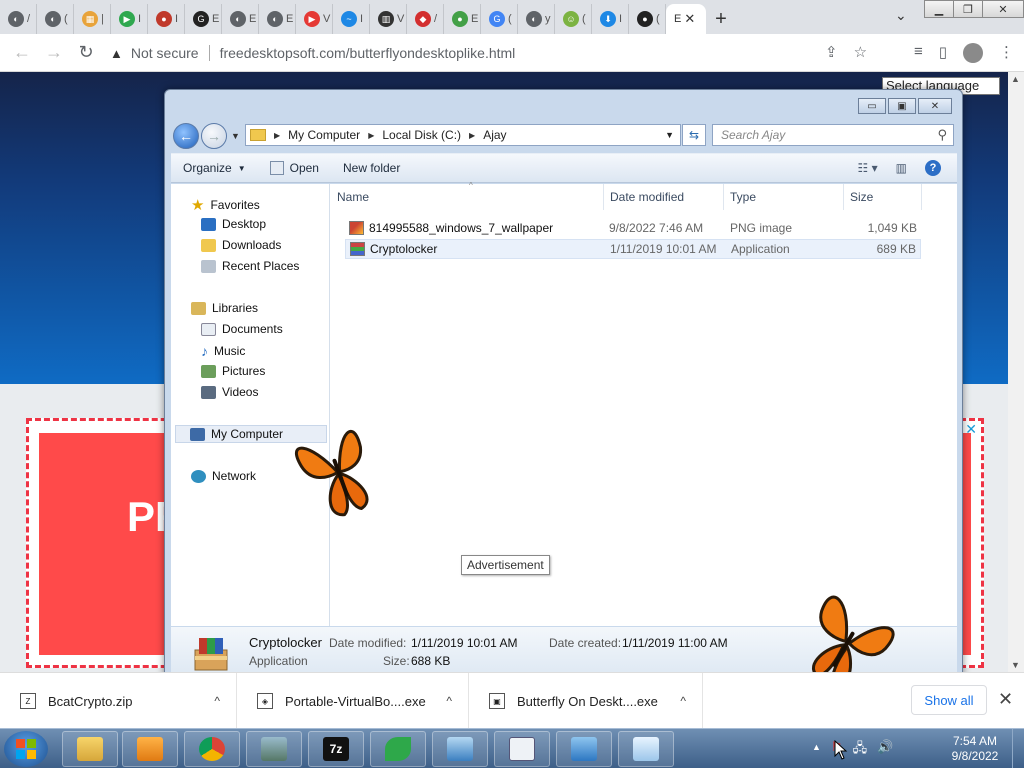  Describe the element at coordinates (229, 392) in the screenshot. I see `nav-videos: Videos` at that location.